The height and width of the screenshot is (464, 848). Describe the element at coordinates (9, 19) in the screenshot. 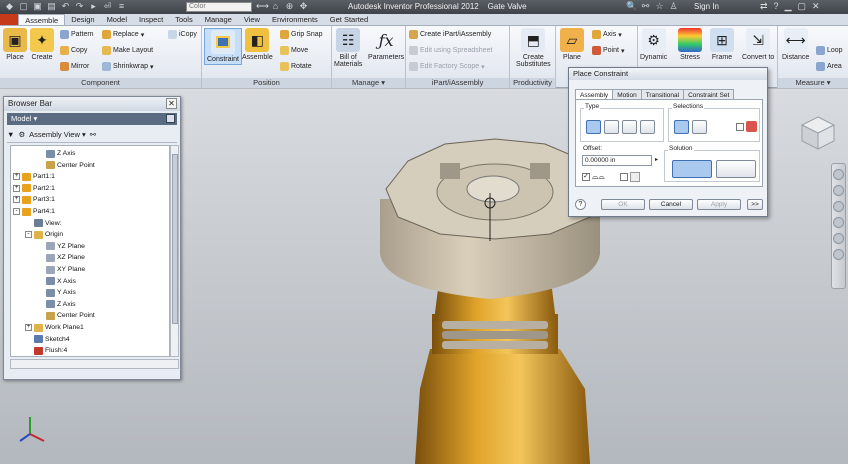

I see `application-button` at that location.